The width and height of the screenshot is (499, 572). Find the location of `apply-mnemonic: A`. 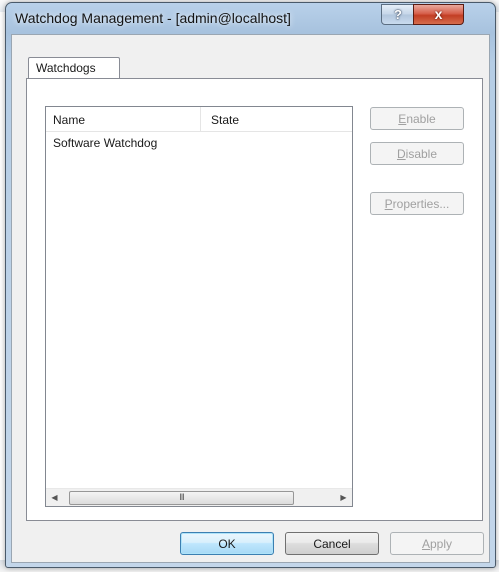

apply-mnemonic: A is located at coordinates (425, 544).